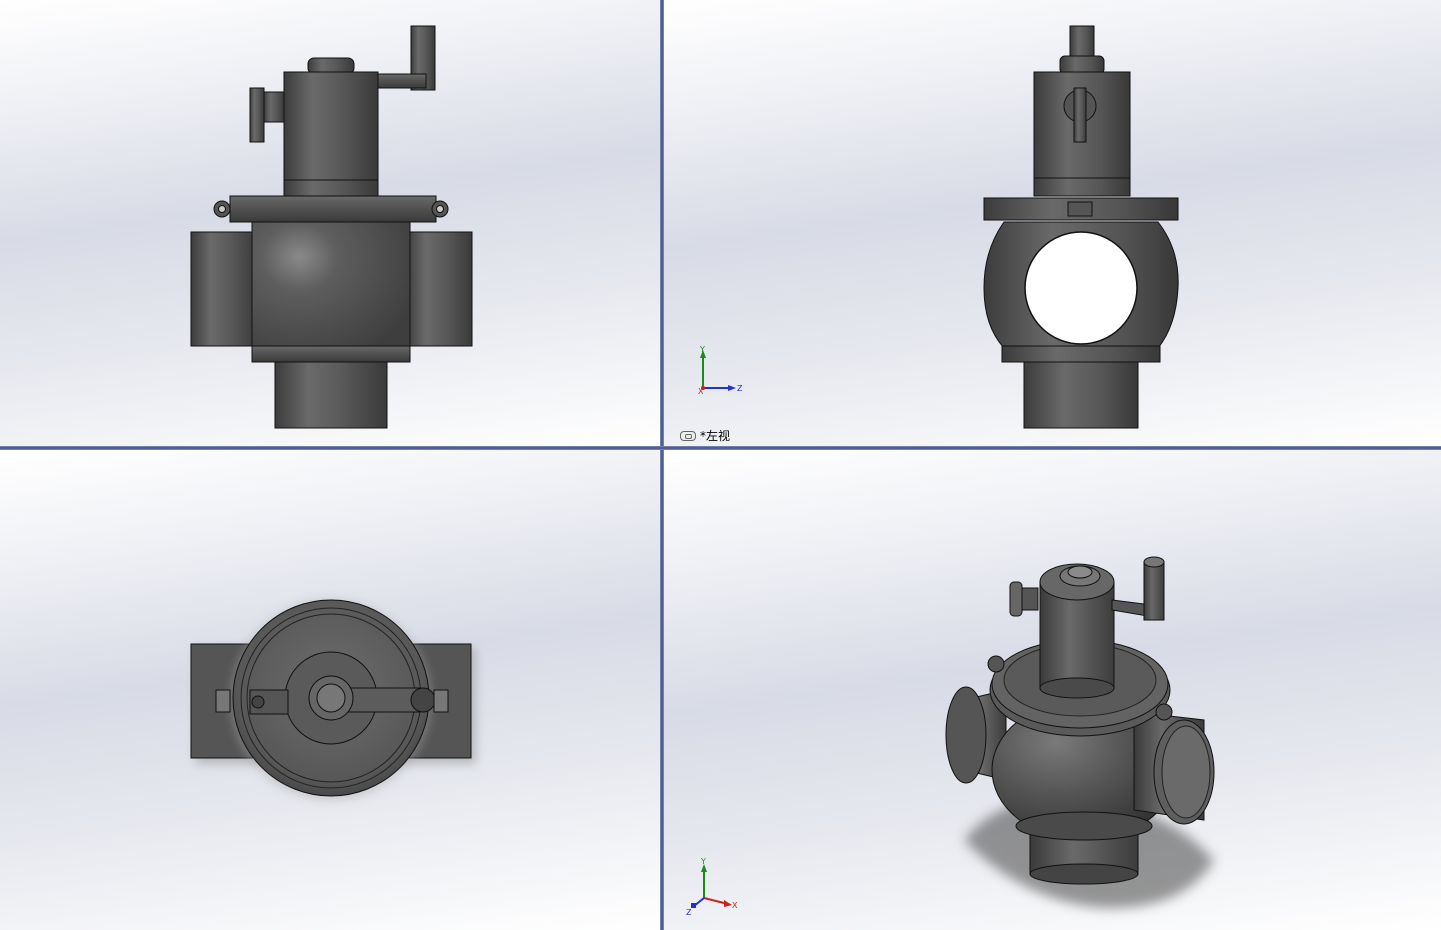  What do you see at coordinates (715, 436) in the screenshot?
I see `view-name: *左视` at bounding box center [715, 436].